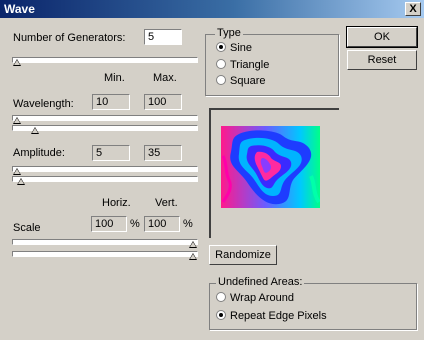  Describe the element at coordinates (221, 47) in the screenshot. I see `sine-radio-dot` at that location.